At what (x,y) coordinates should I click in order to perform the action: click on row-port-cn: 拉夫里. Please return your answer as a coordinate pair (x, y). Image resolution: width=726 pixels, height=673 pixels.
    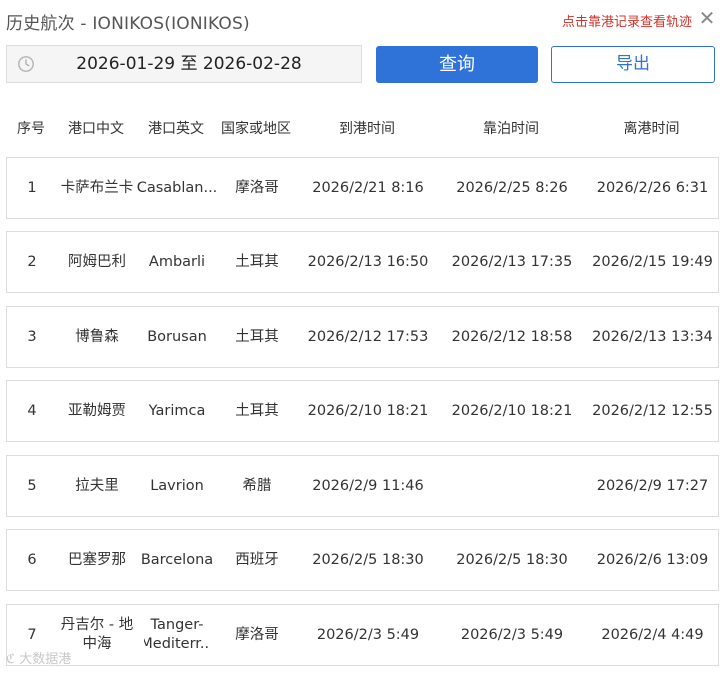
    Looking at the image, I should click on (97, 485).